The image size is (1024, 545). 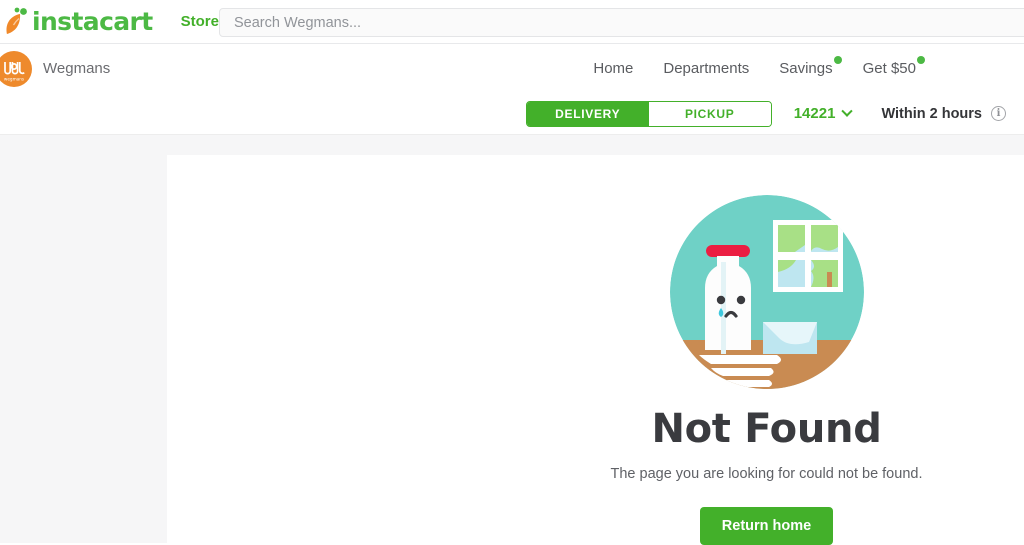 I want to click on wegmans-mark: wegmans, so click(x=15, y=68).